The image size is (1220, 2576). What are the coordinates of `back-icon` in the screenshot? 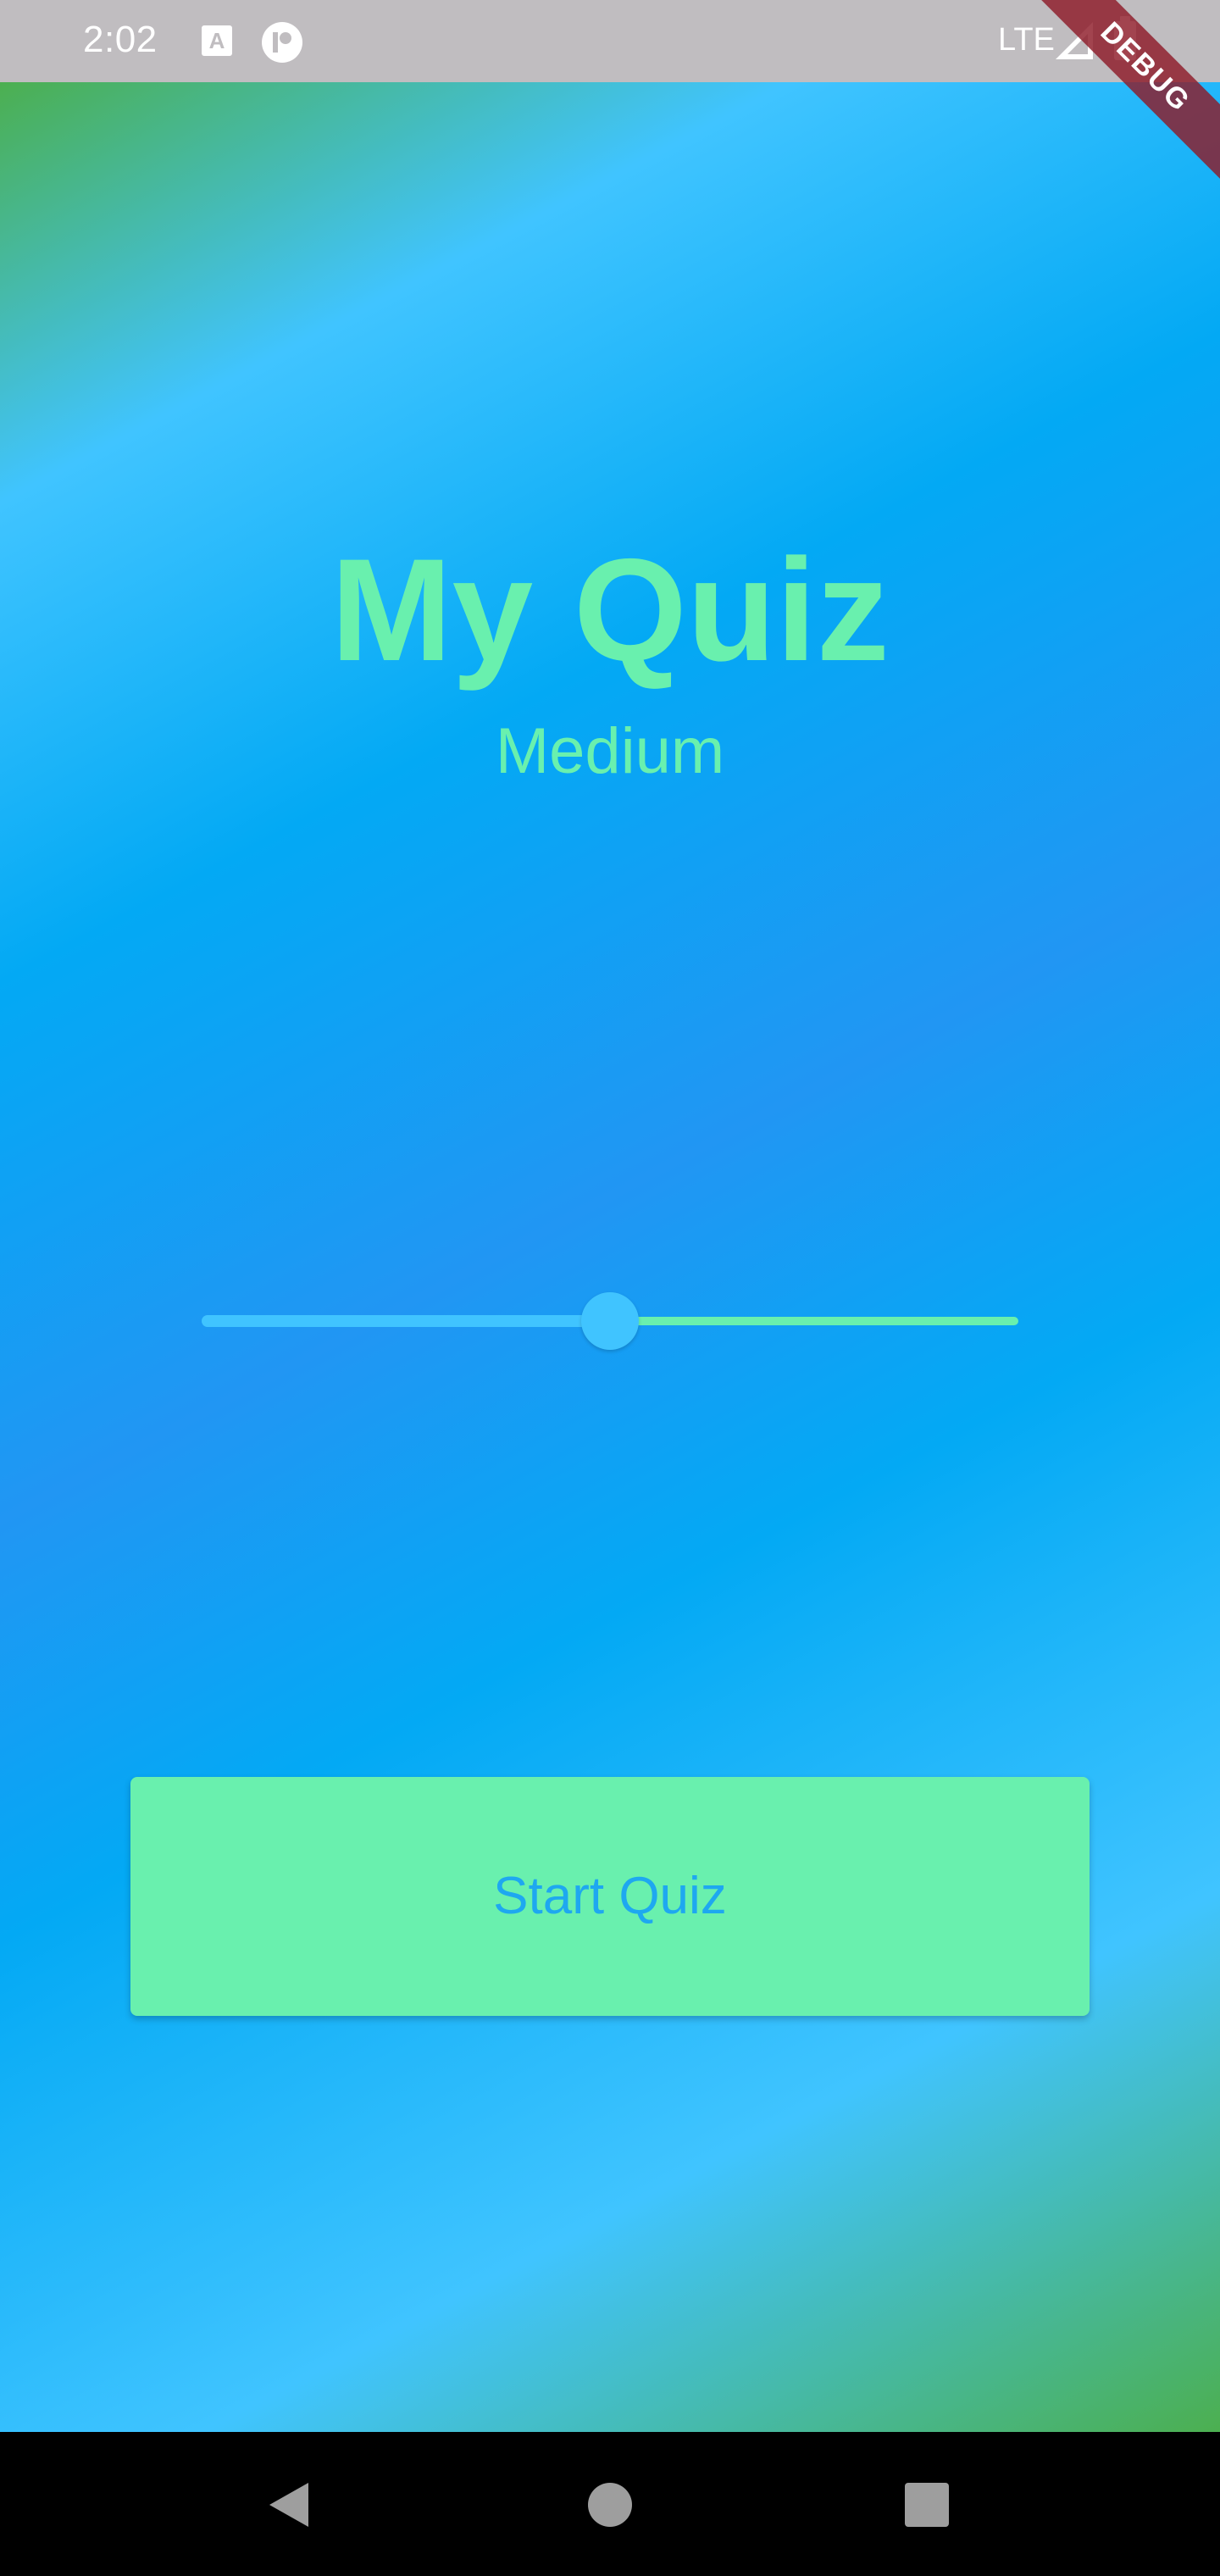 It's located at (289, 2505).